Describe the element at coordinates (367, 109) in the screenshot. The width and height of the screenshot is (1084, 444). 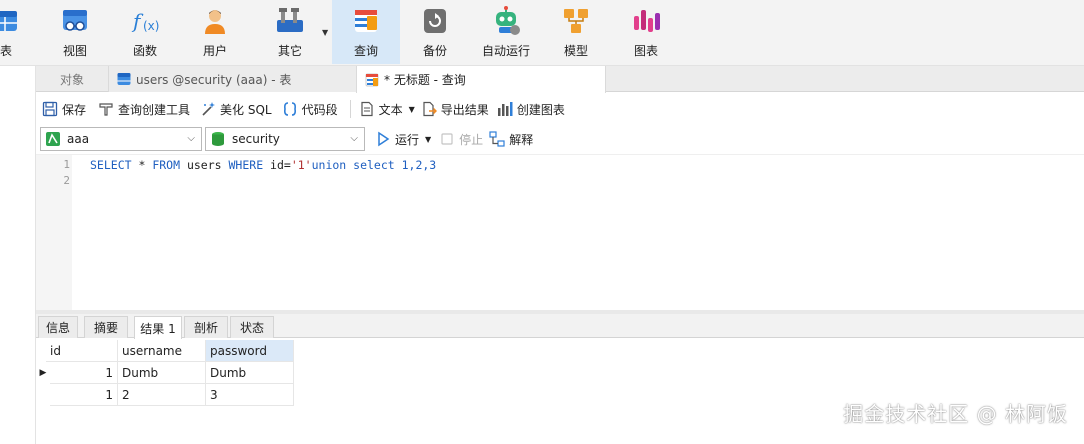
I see `document-icon` at that location.